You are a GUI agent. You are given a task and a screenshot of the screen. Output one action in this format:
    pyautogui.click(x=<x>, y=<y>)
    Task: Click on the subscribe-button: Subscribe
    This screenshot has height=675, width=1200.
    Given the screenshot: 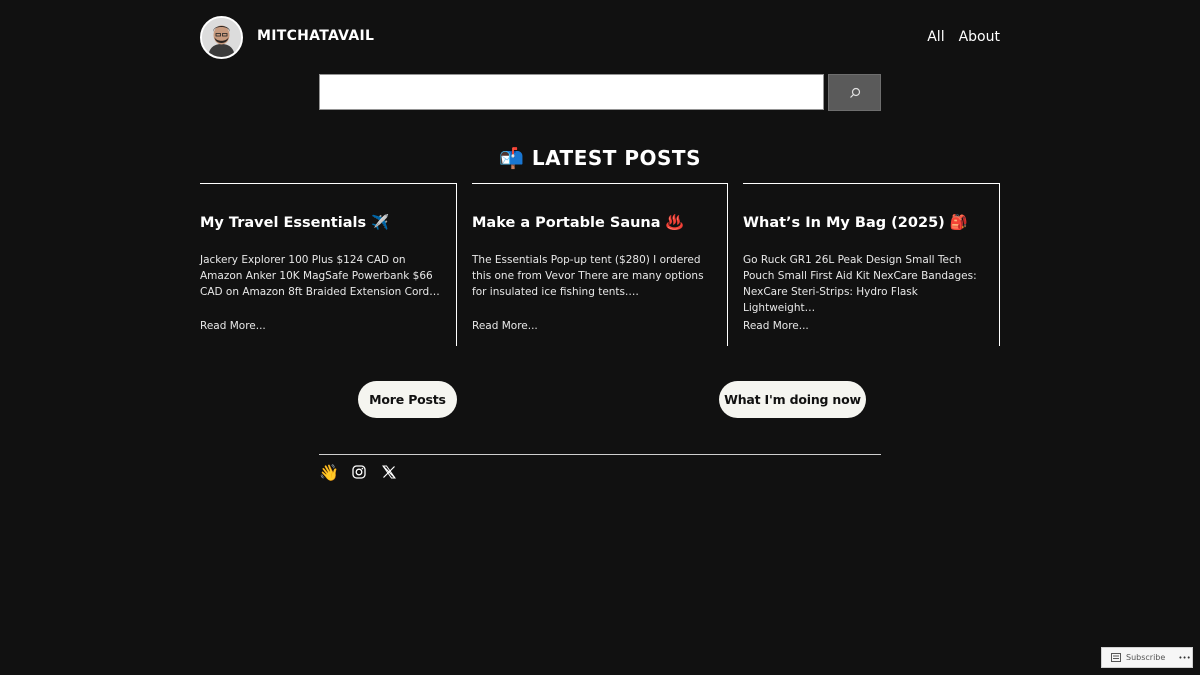 What is the action you would take?
    pyautogui.click(x=1138, y=657)
    